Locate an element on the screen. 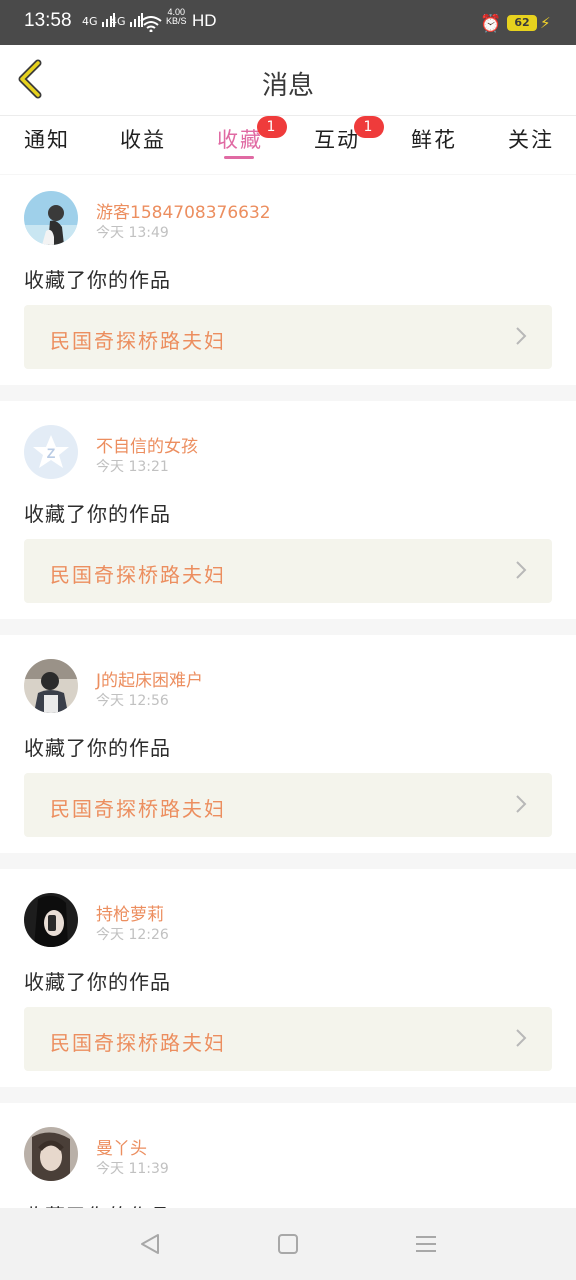 This screenshot has width=576, height=1280. timestamp: 今天 13:21 is located at coordinates (132, 467).